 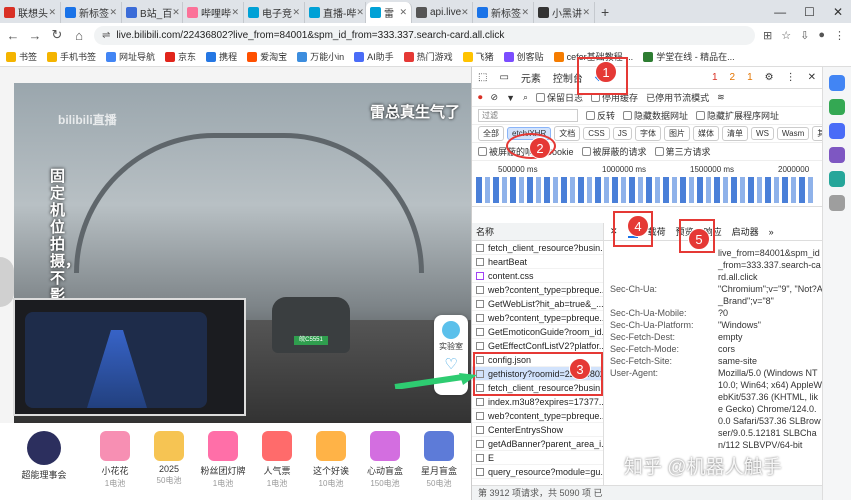 What do you see at coordinates (762, 133) in the screenshot?
I see `filter-ws: WS` at bounding box center [762, 133].